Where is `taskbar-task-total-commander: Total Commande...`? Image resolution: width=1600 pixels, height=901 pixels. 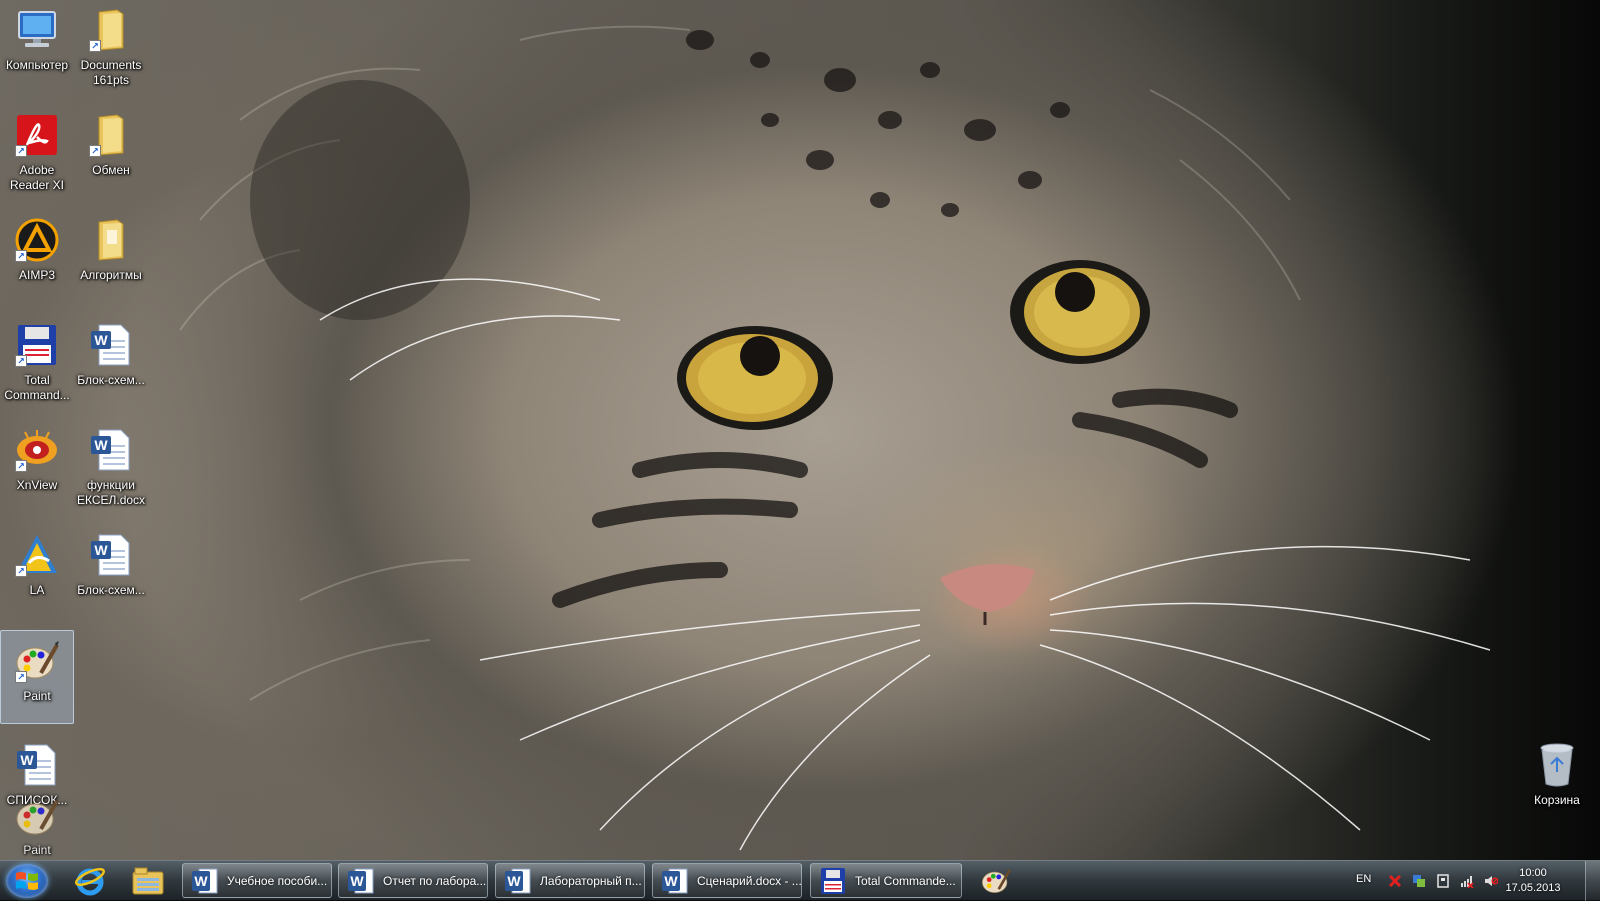 taskbar-task-total-commander: Total Commande... is located at coordinates (886, 880).